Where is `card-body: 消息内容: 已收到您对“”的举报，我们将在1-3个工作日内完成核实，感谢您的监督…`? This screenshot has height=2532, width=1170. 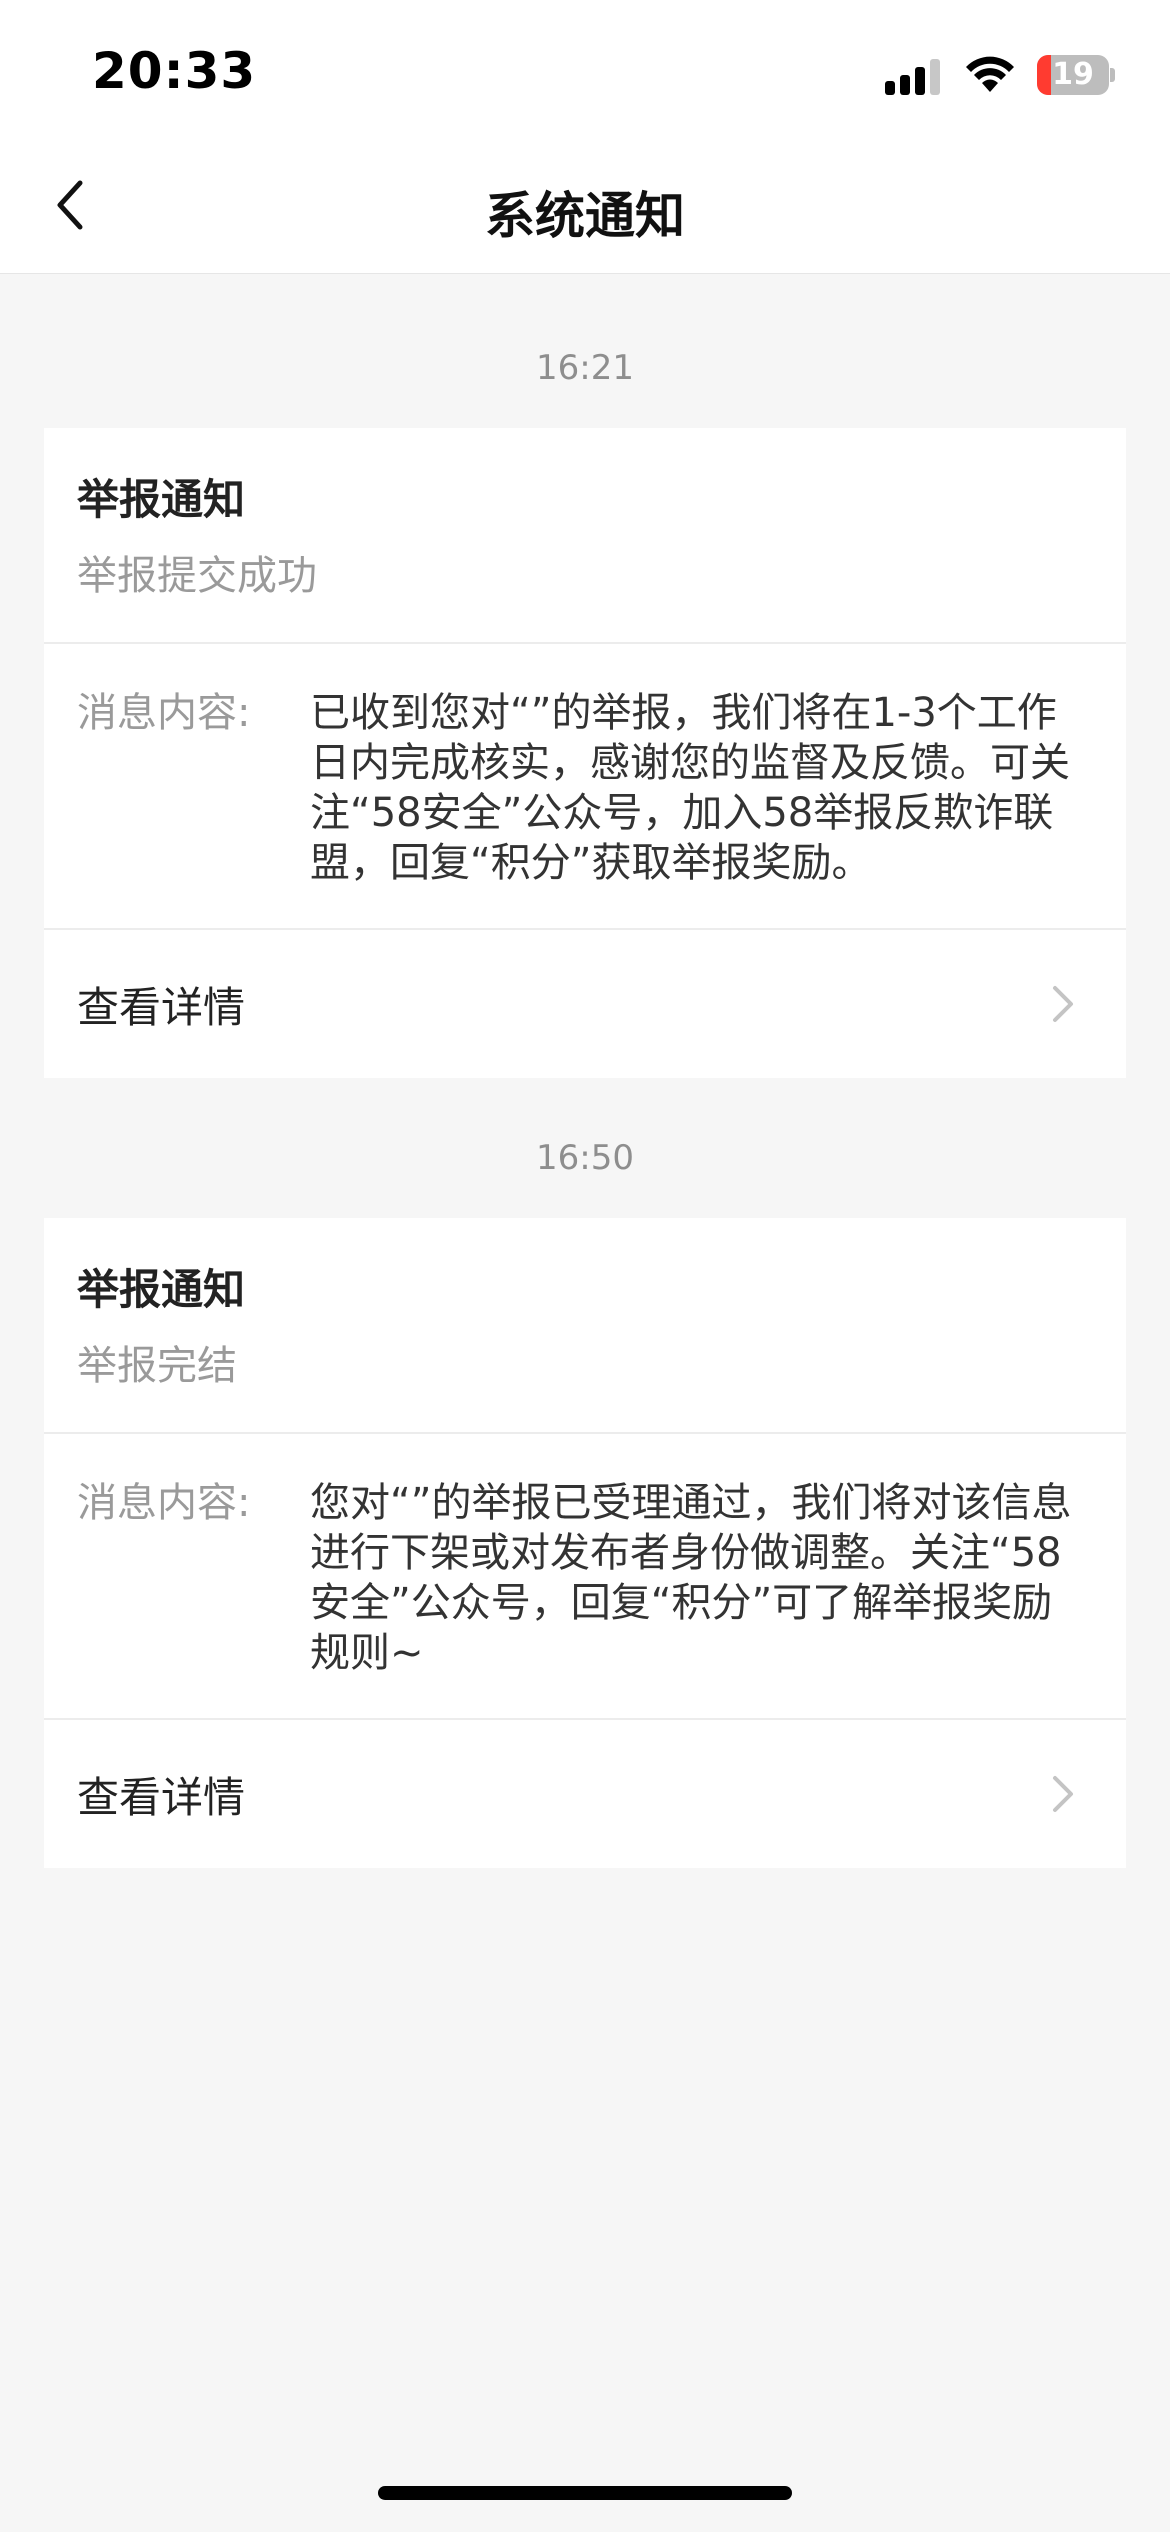
card-body: 消息内容: 已收到您对“”的举报，我们将在1-3个工作日内完成核实，感谢您的监督… is located at coordinates (585, 787).